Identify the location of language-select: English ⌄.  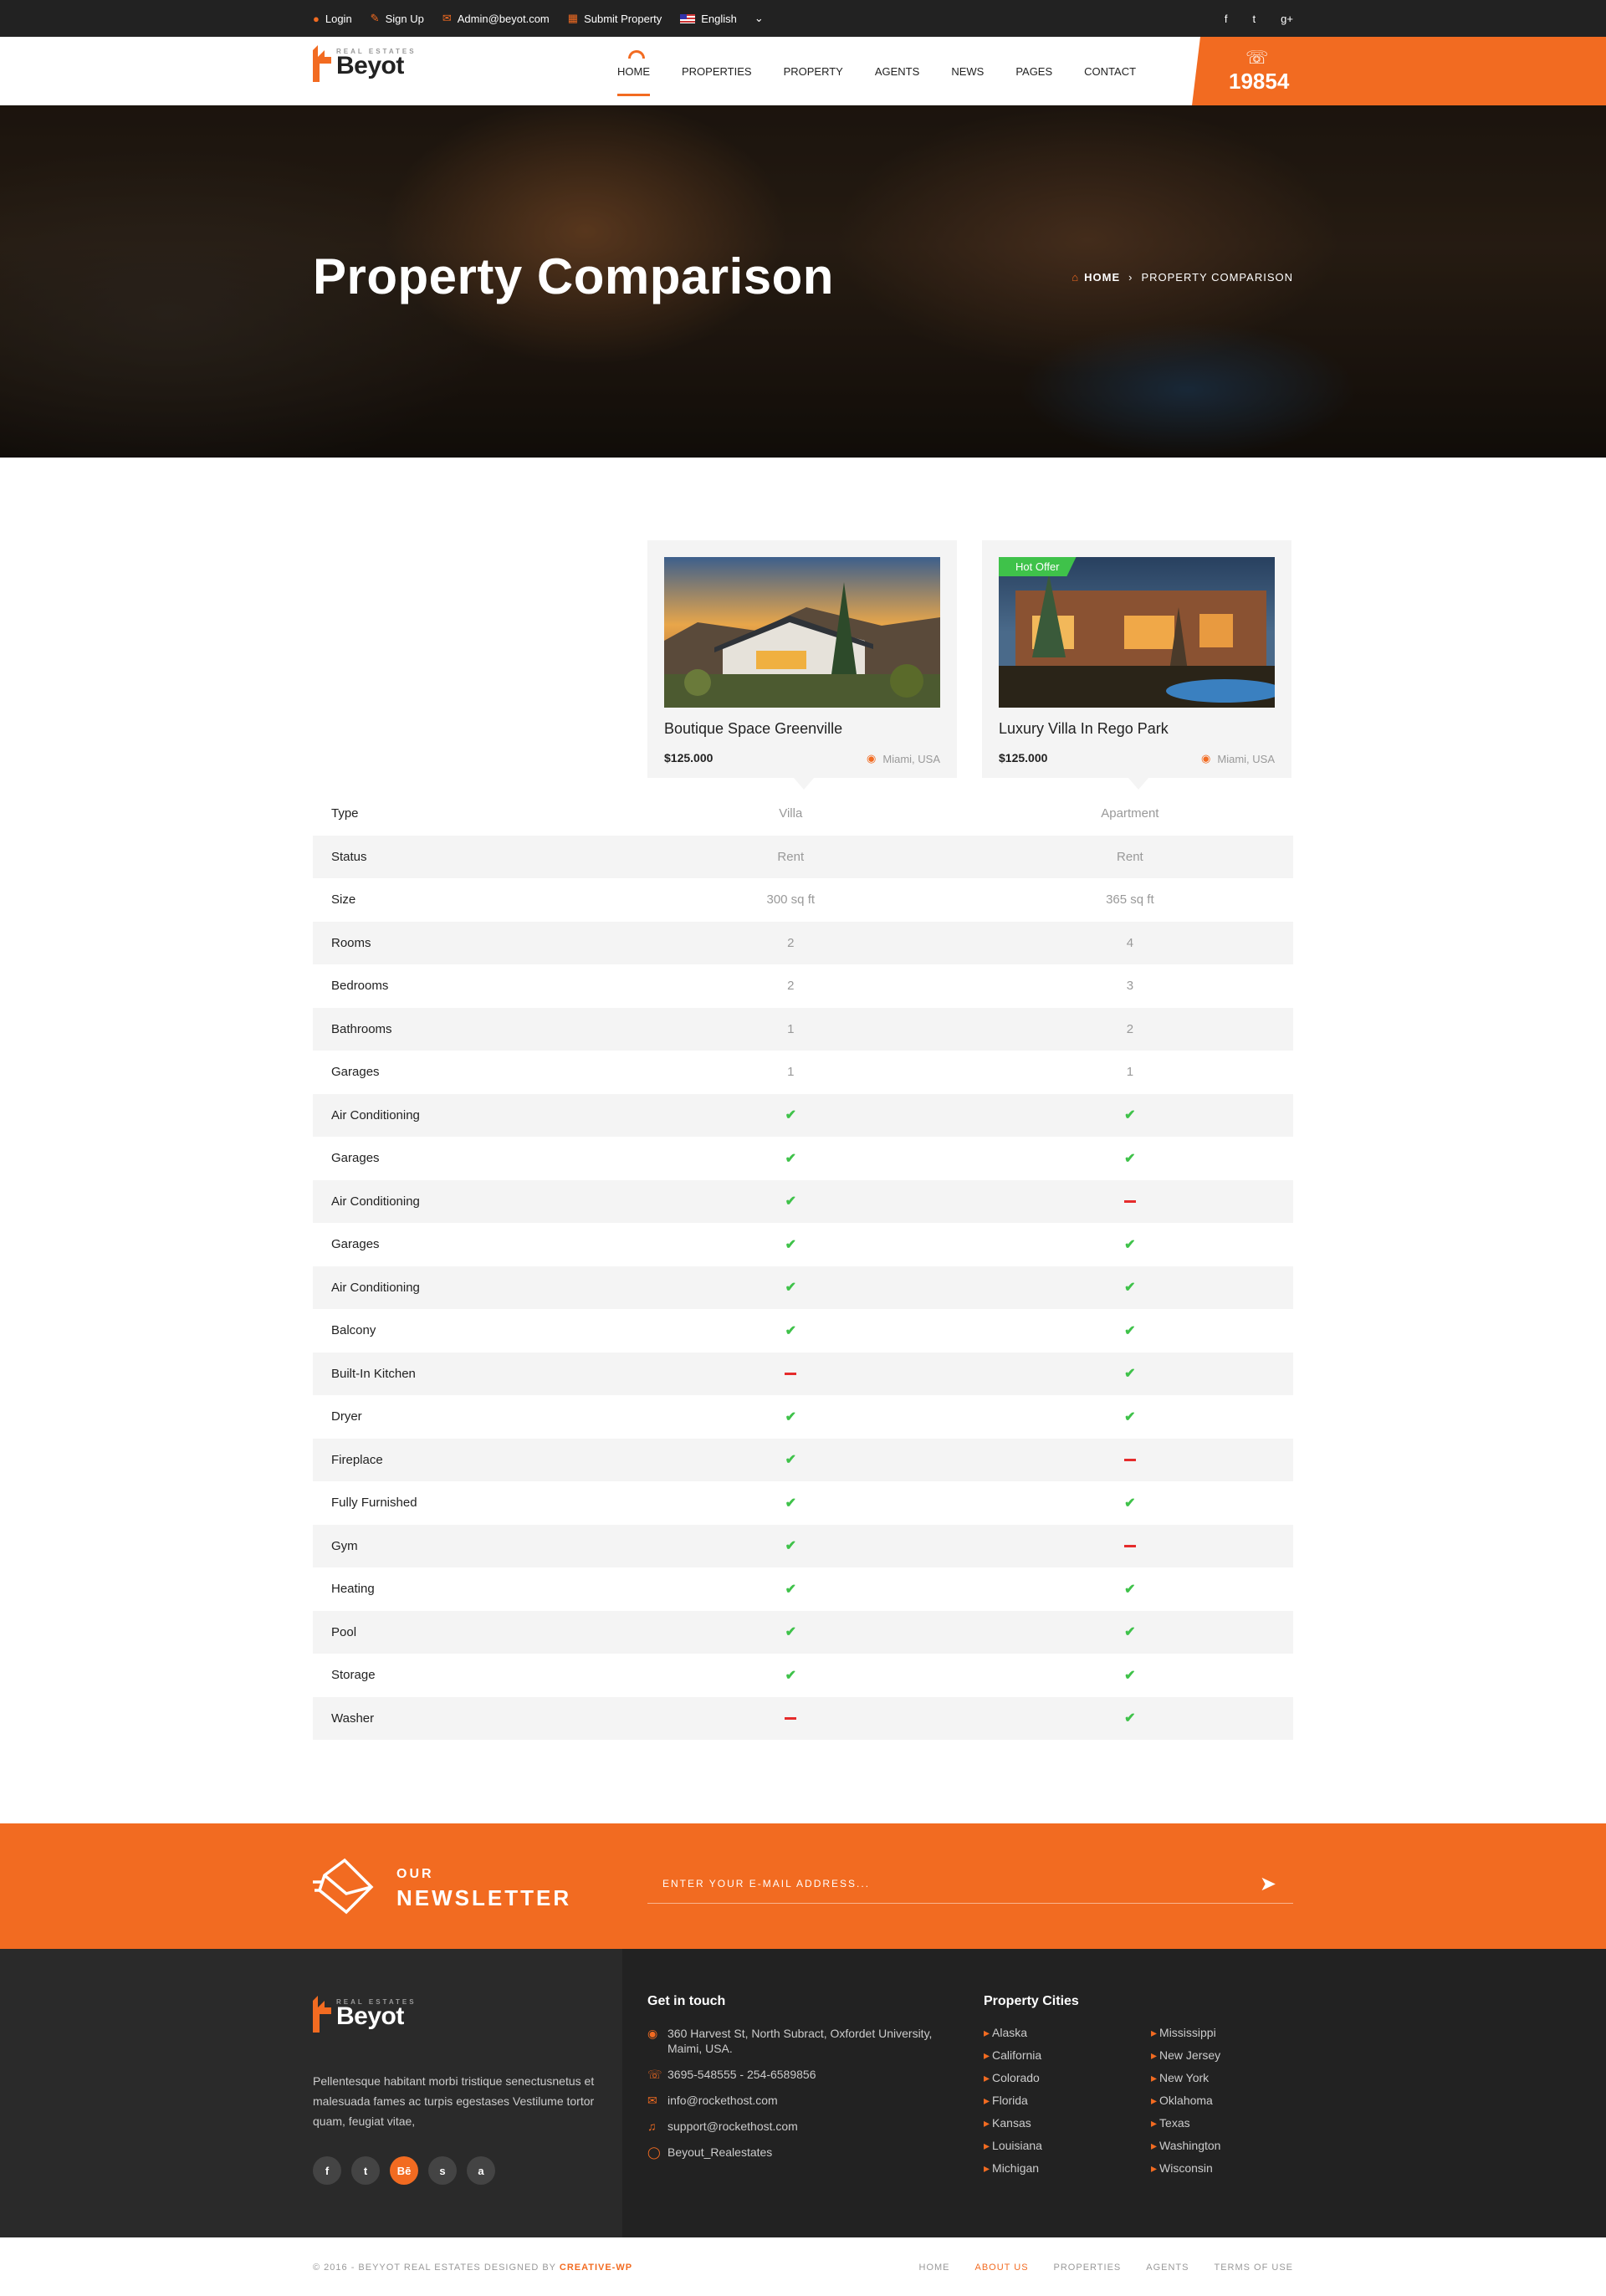
(722, 19).